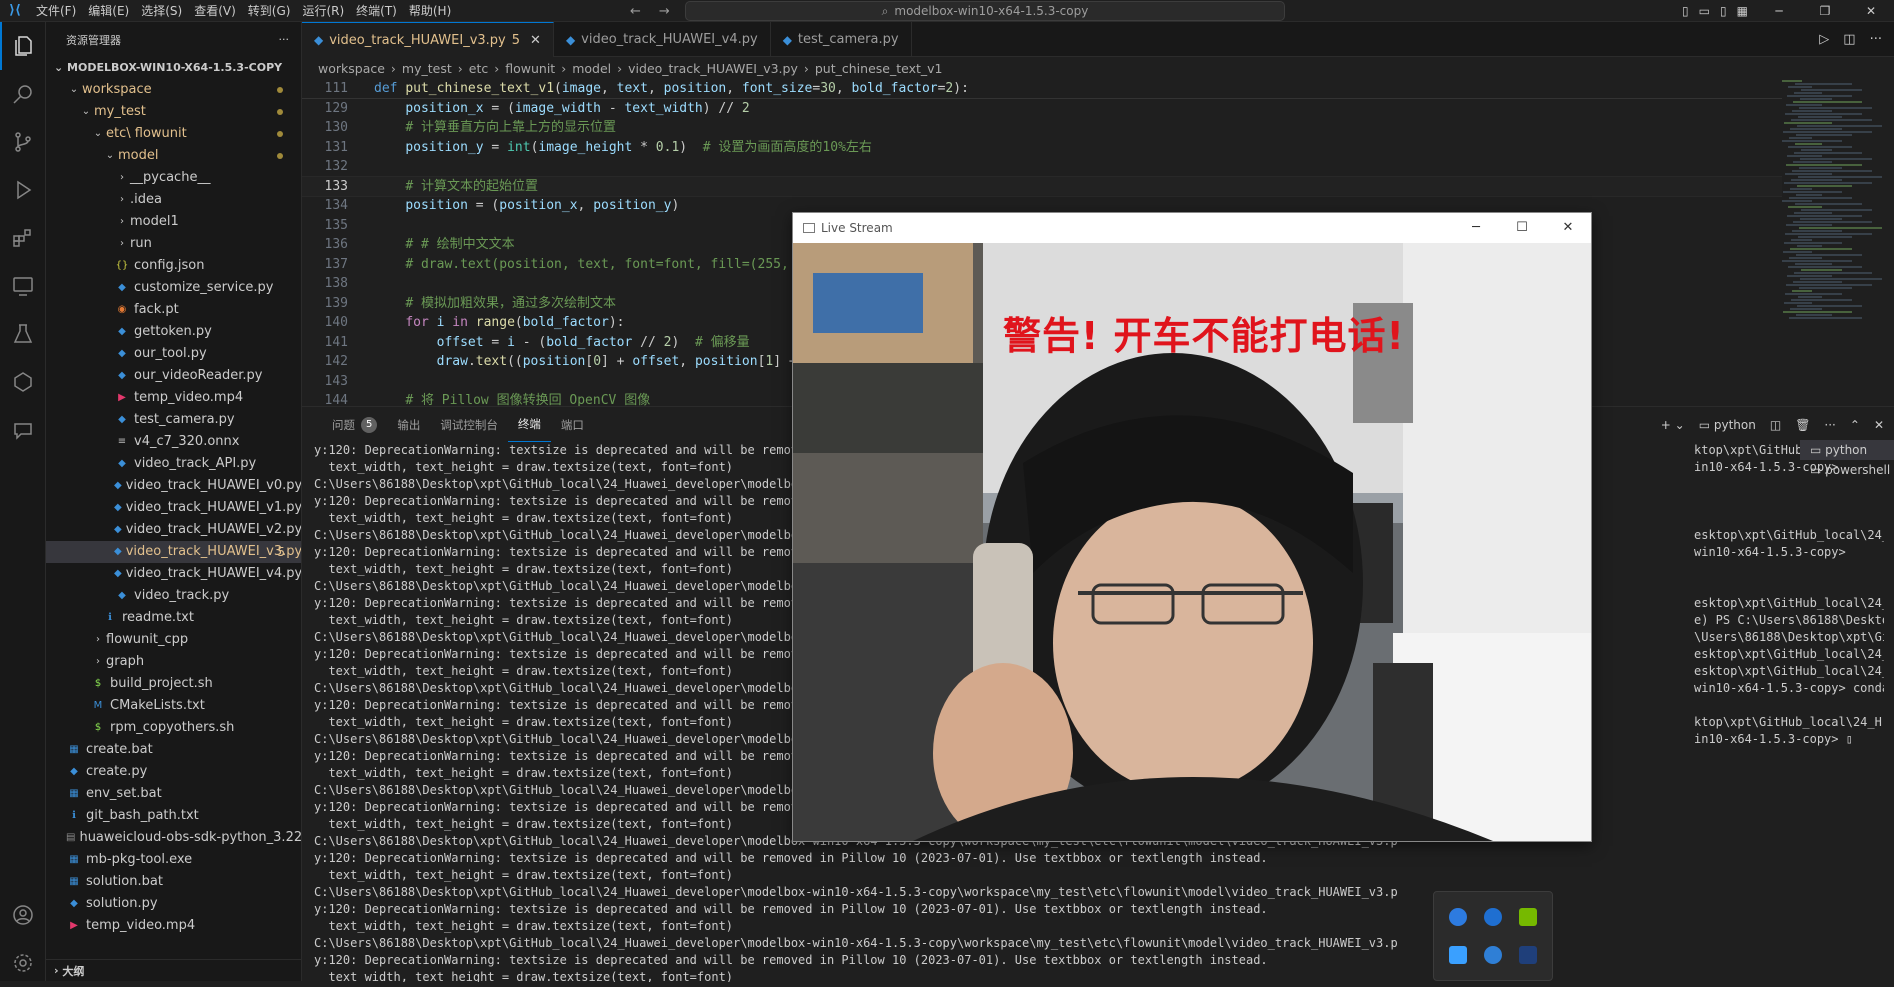  I want to click on feishu-icon, so click(1457, 955).